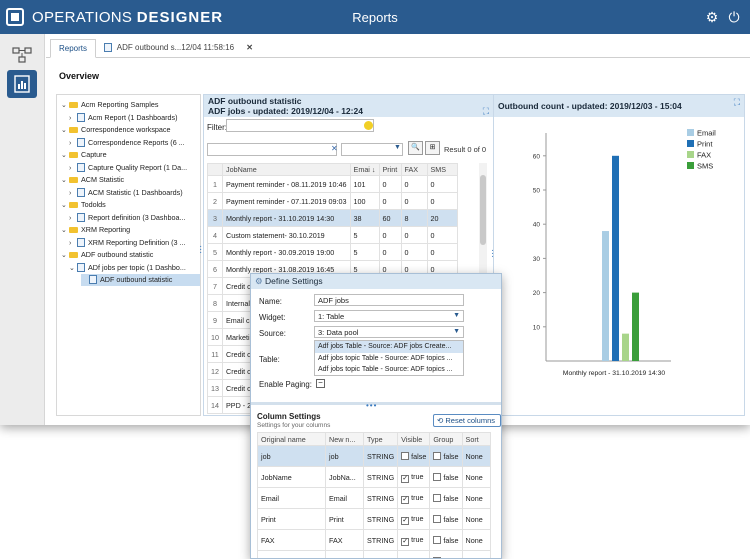 The width and height of the screenshot is (750, 559). What do you see at coordinates (344, 554) in the screenshot?
I see `column-settings-cell: SMS` at bounding box center [344, 554].